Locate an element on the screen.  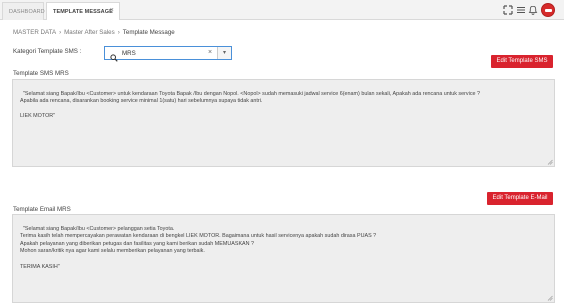
search-icon is located at coordinates (114, 55).